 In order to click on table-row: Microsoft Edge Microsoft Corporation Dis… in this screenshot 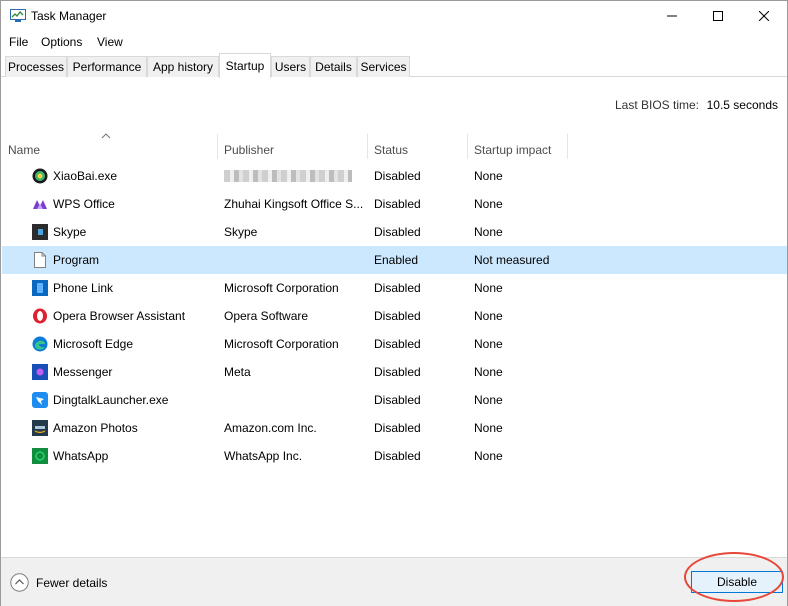, I will do `click(394, 344)`.